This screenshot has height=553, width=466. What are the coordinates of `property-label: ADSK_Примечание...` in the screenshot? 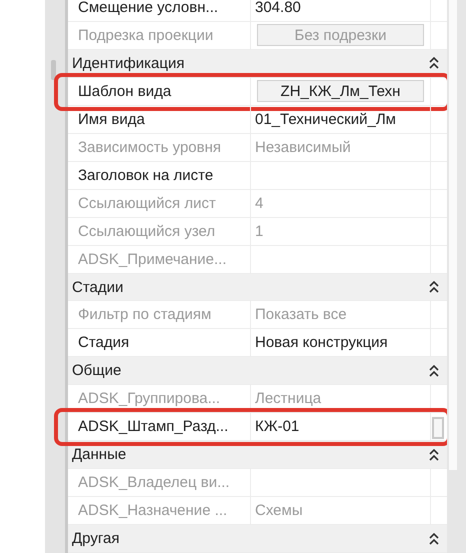 It's located at (152, 259).